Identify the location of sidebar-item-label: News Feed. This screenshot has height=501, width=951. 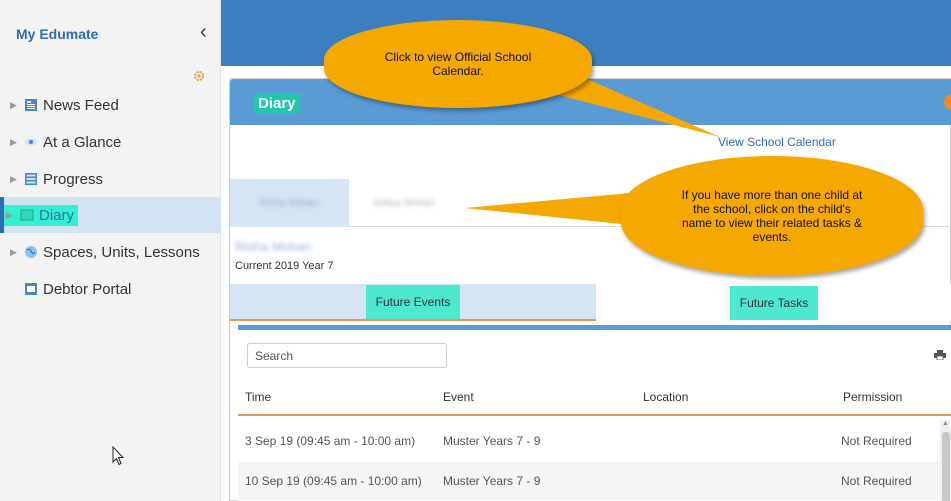
(81, 105).